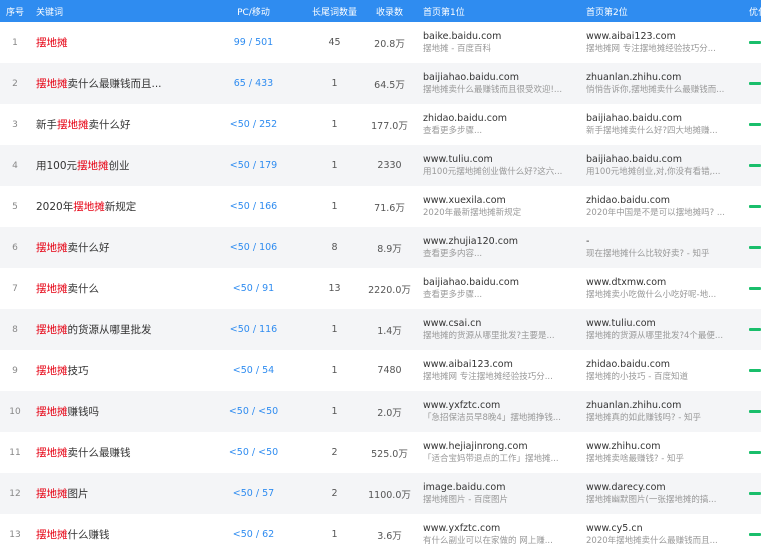 Image resolution: width=761 pixels, height=552 pixels. Describe the element at coordinates (501, 446) in the screenshot. I see `site-url: www.hejiajinrong.com` at that location.